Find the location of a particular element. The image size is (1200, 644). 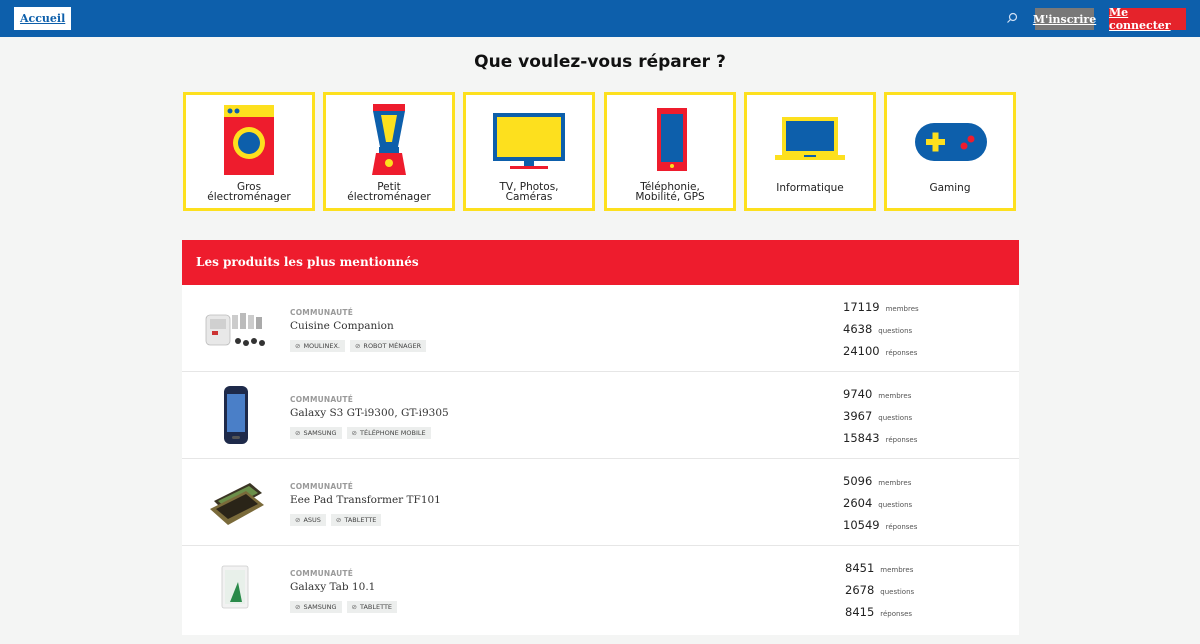

phone-thumbnail is located at coordinates (236, 415).